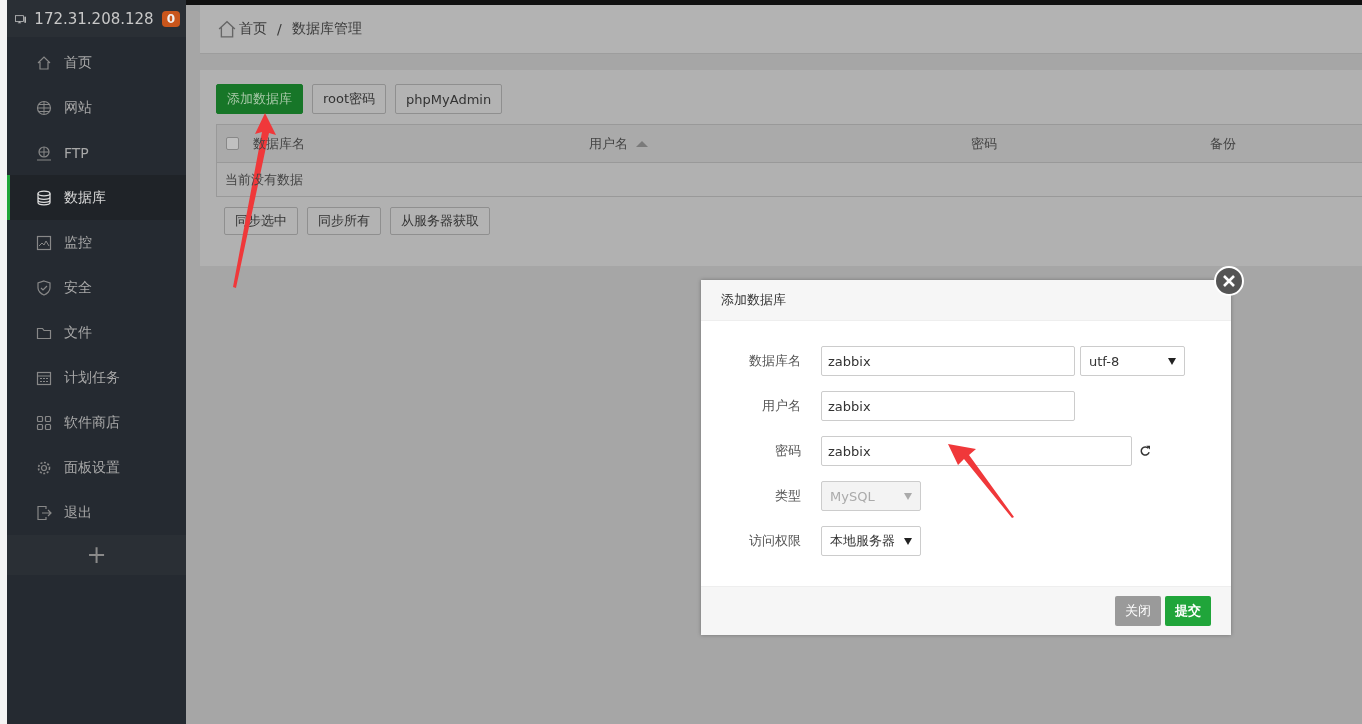  What do you see at coordinates (96, 152) in the screenshot?
I see `sidebar-item: FTP` at bounding box center [96, 152].